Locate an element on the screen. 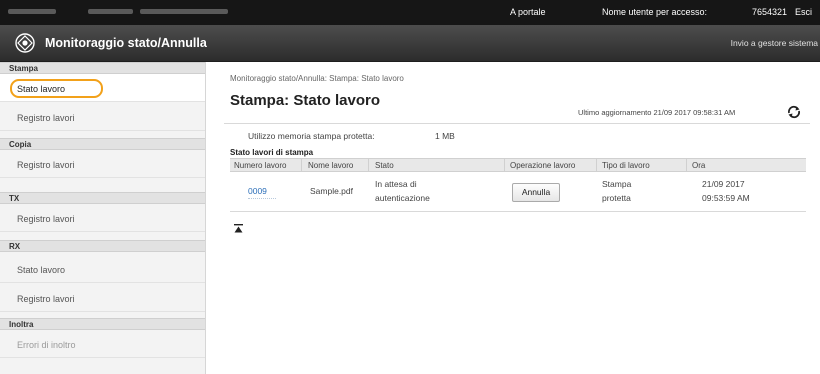  remote-ui-logo-icon is located at coordinates (25, 43).